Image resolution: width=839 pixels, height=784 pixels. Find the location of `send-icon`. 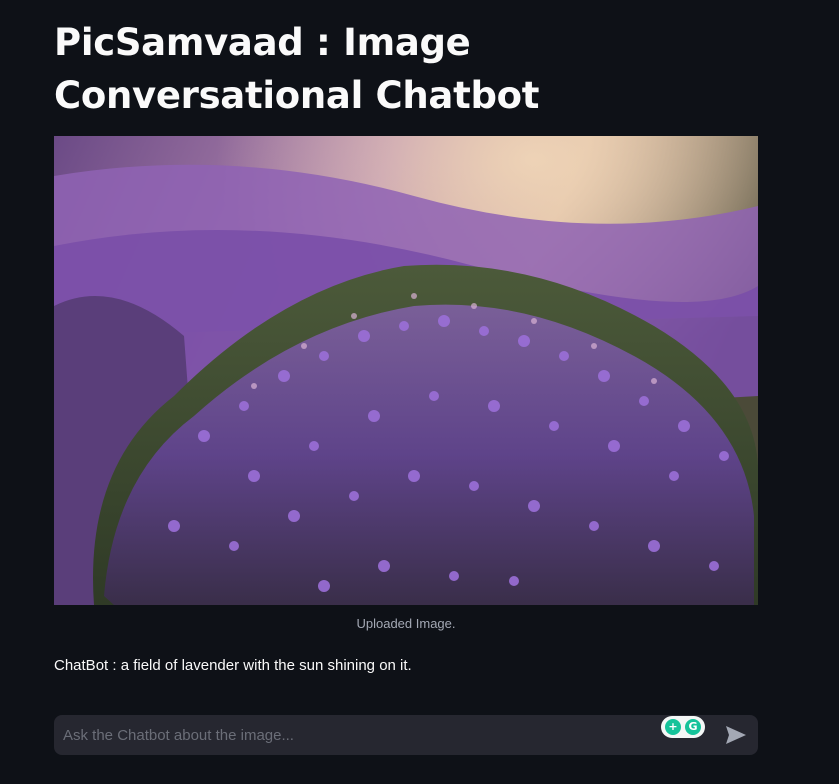

send-icon is located at coordinates (736, 735).